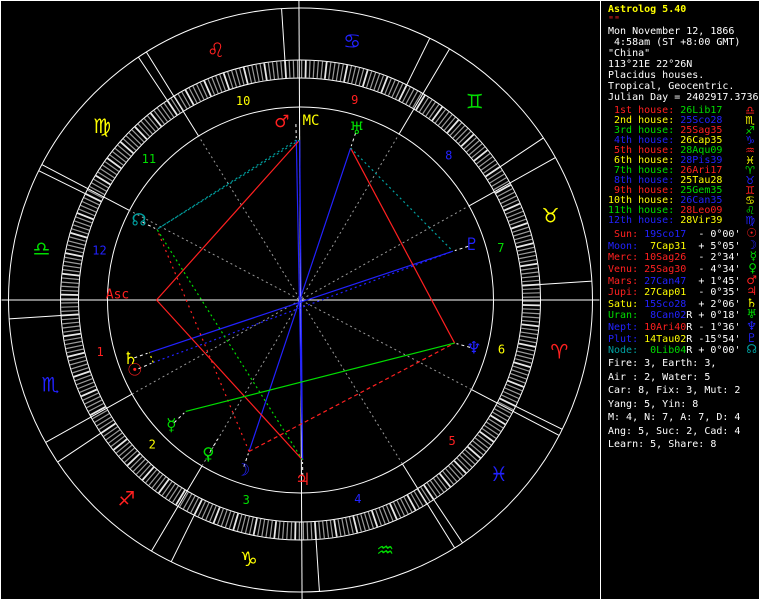 Image resolution: width=760 pixels, height=600 pixels. Describe the element at coordinates (665, 281) in the screenshot. I see `planet-position: 27Can47` at that location.